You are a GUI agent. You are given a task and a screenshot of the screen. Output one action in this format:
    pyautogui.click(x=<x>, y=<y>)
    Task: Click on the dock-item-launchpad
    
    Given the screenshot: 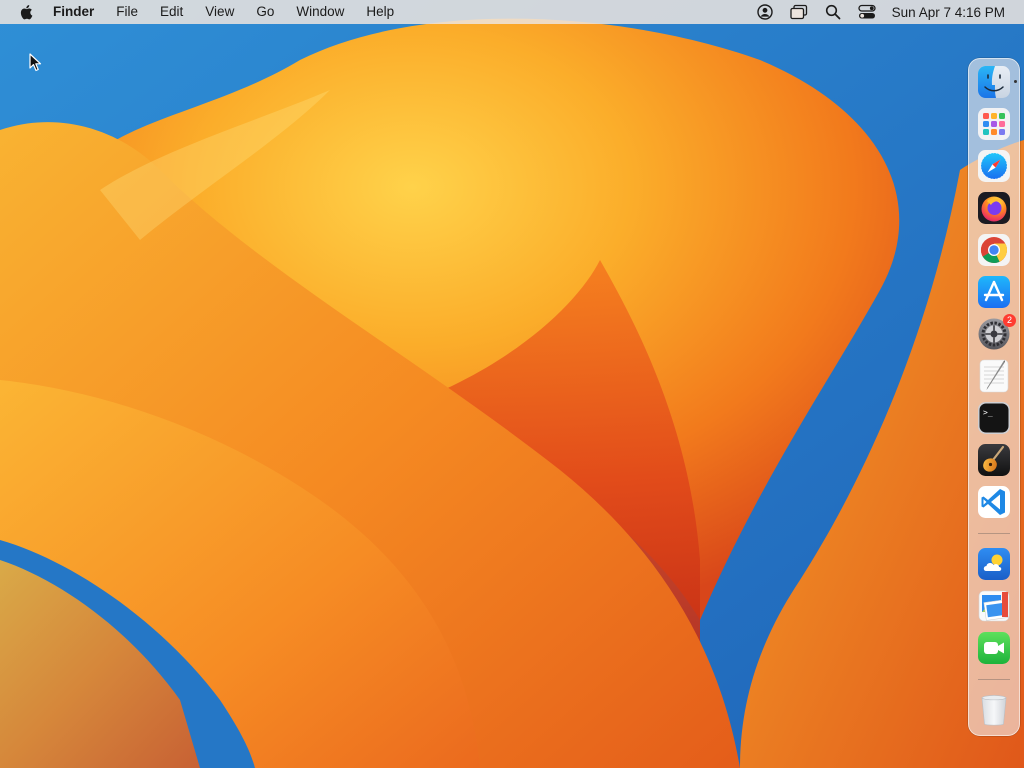 What is the action you would take?
    pyautogui.click(x=994, y=124)
    